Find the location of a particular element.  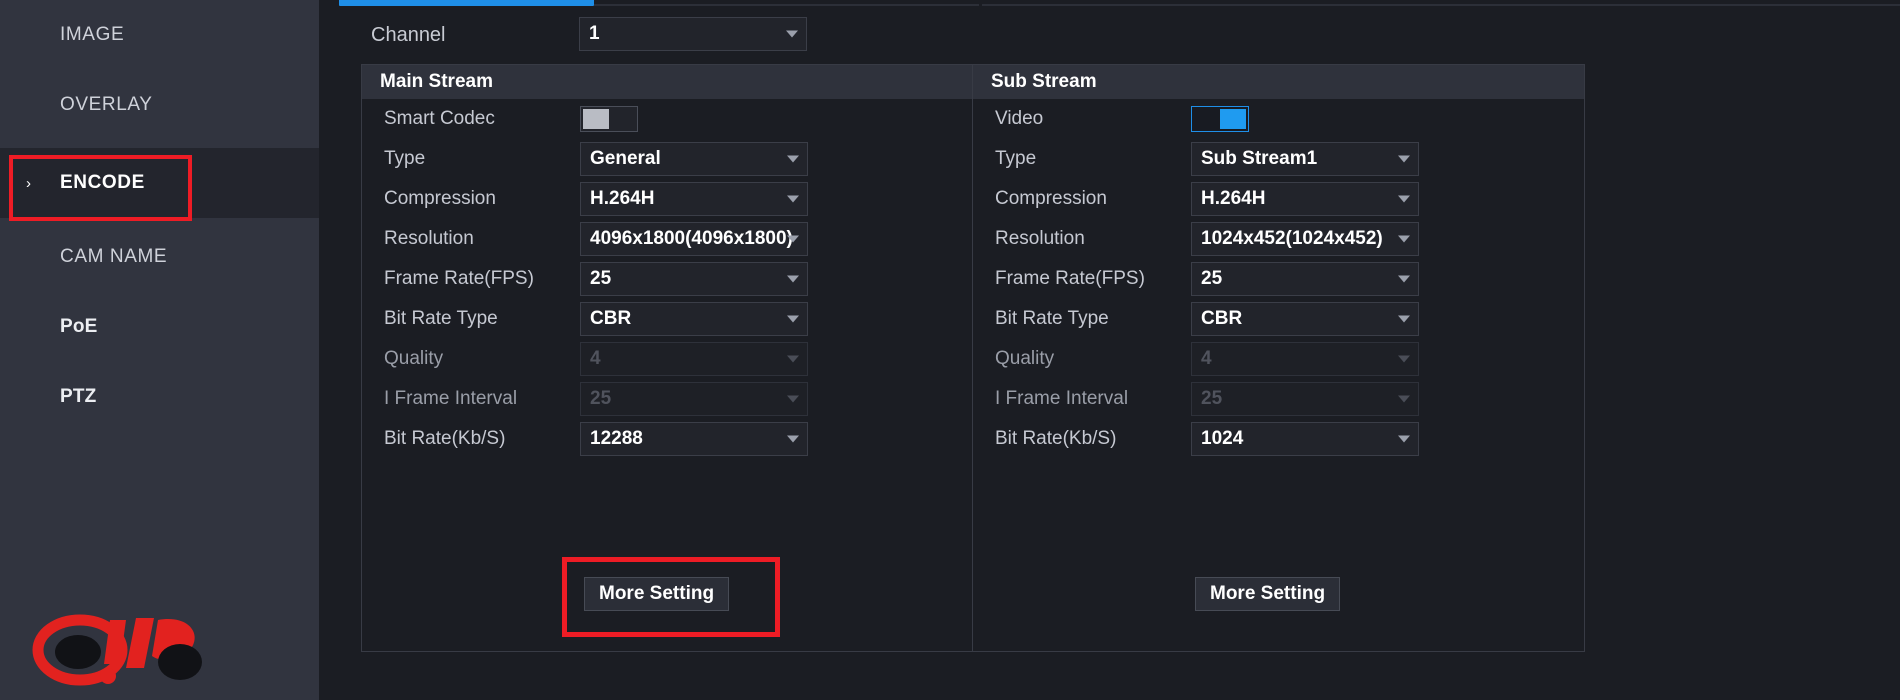

resolution-select: 1024x452(1024x452) is located at coordinates (1305, 239).